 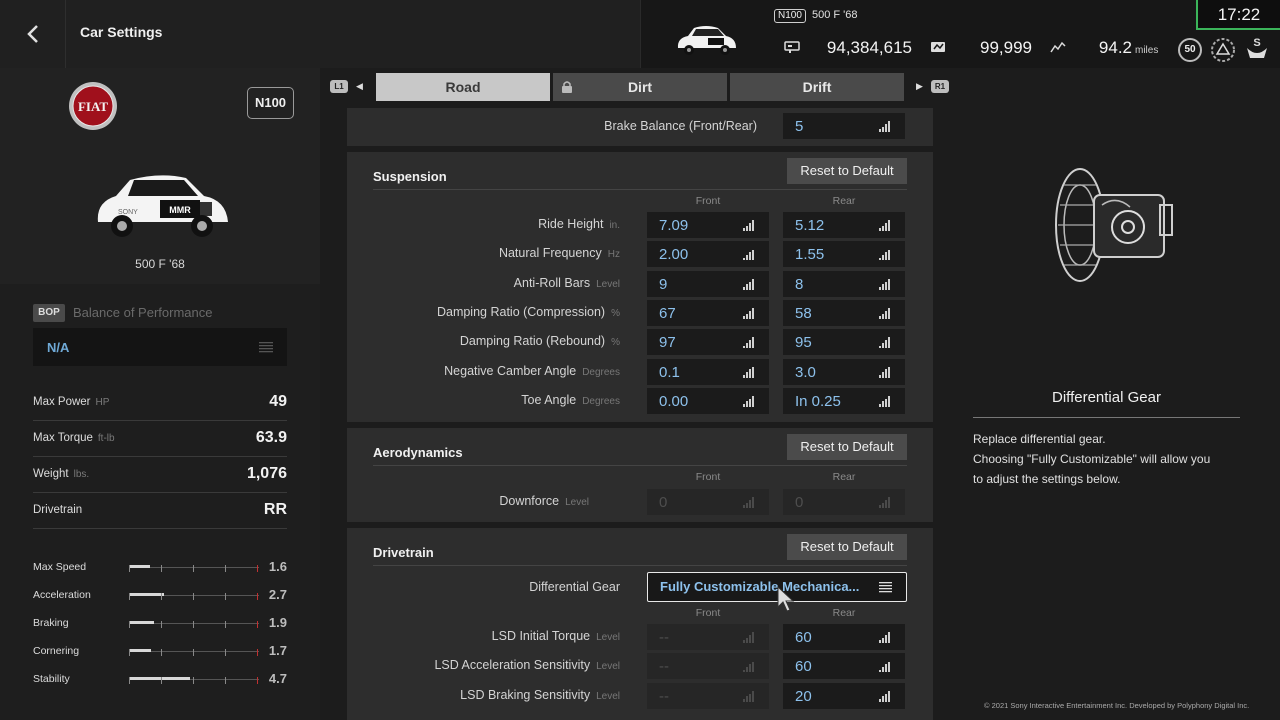 What do you see at coordinates (919, 86) in the screenshot?
I see `arrow-right-icon: ▶` at bounding box center [919, 86].